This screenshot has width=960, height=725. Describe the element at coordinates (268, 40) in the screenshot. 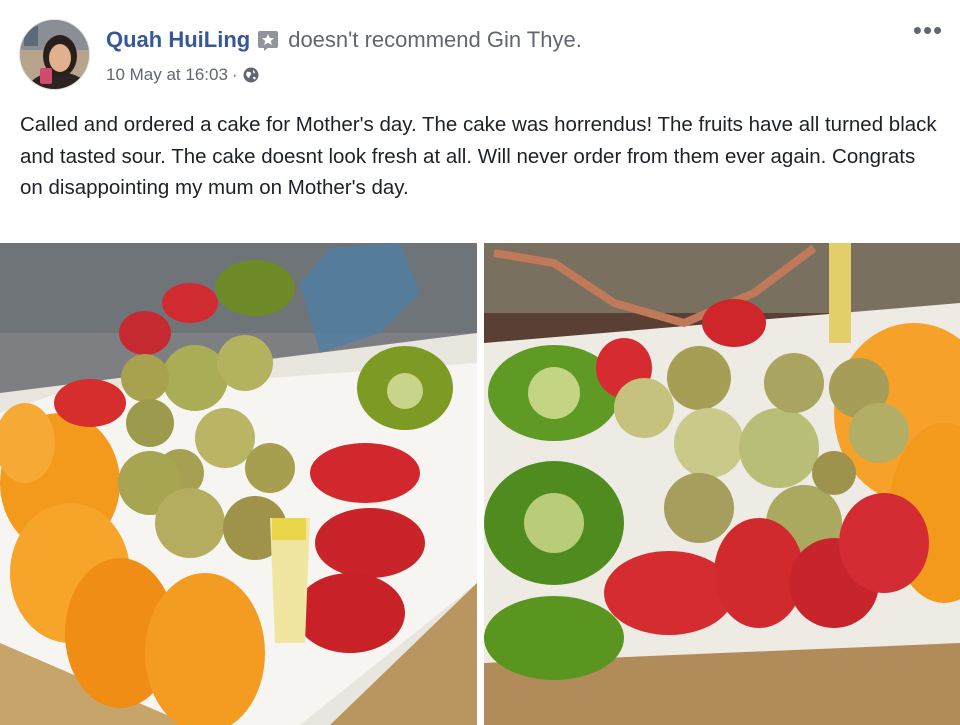

I see `review-badge-icon` at that location.